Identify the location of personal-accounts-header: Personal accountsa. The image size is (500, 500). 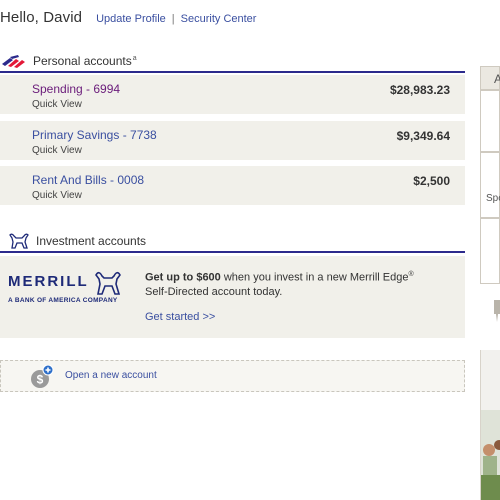
(232, 62).